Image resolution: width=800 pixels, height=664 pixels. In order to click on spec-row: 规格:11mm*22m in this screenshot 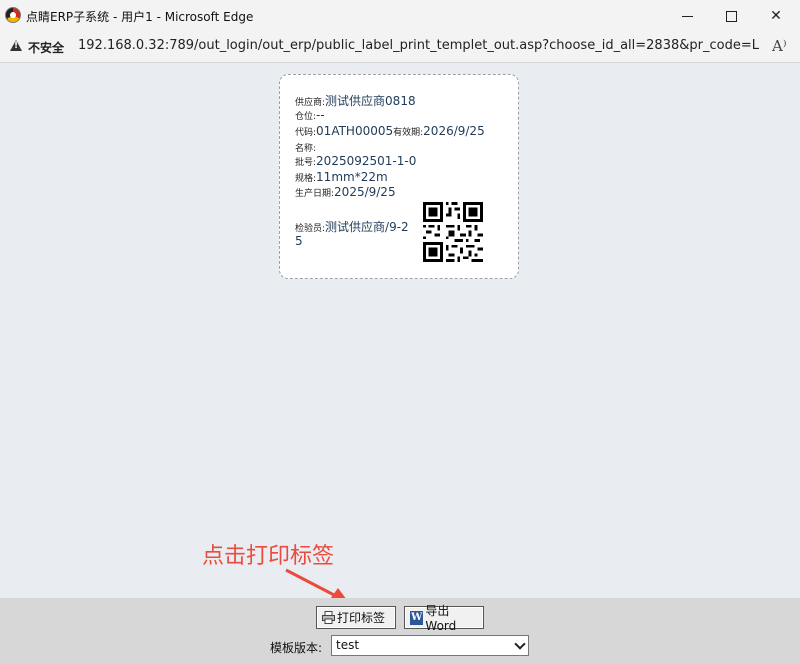, I will do `click(341, 177)`.